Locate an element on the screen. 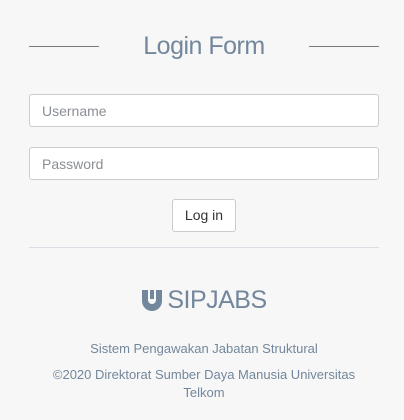 The width and height of the screenshot is (404, 420). brand: SIPJABS is located at coordinates (204, 300).